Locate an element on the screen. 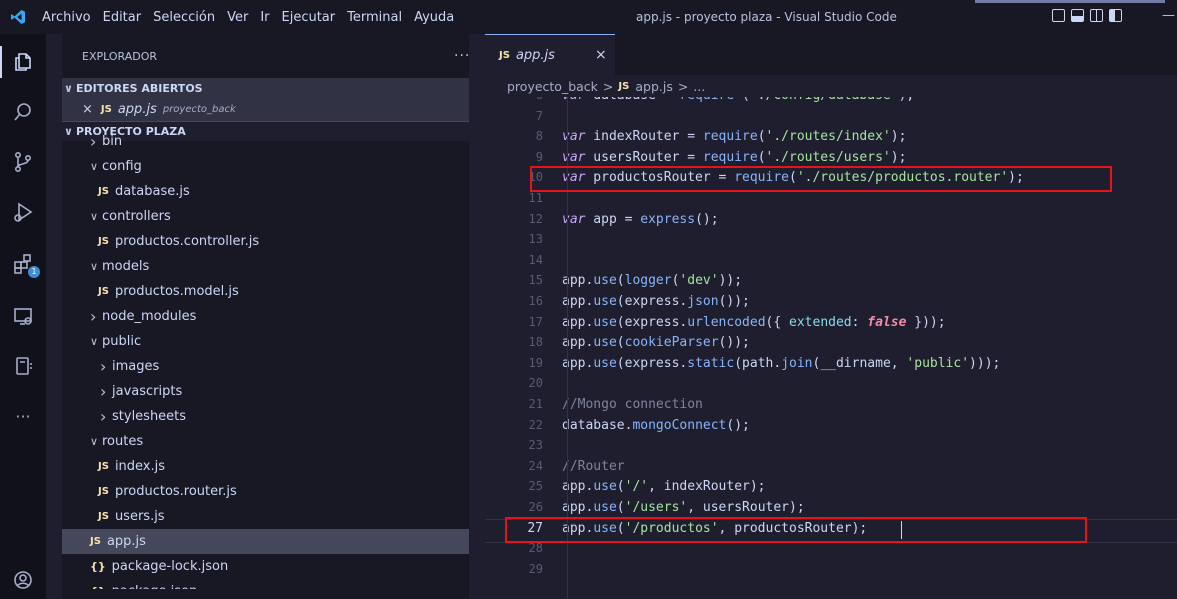 This screenshot has width=1177, height=599. menu-ver: Ver is located at coordinates (237, 17).